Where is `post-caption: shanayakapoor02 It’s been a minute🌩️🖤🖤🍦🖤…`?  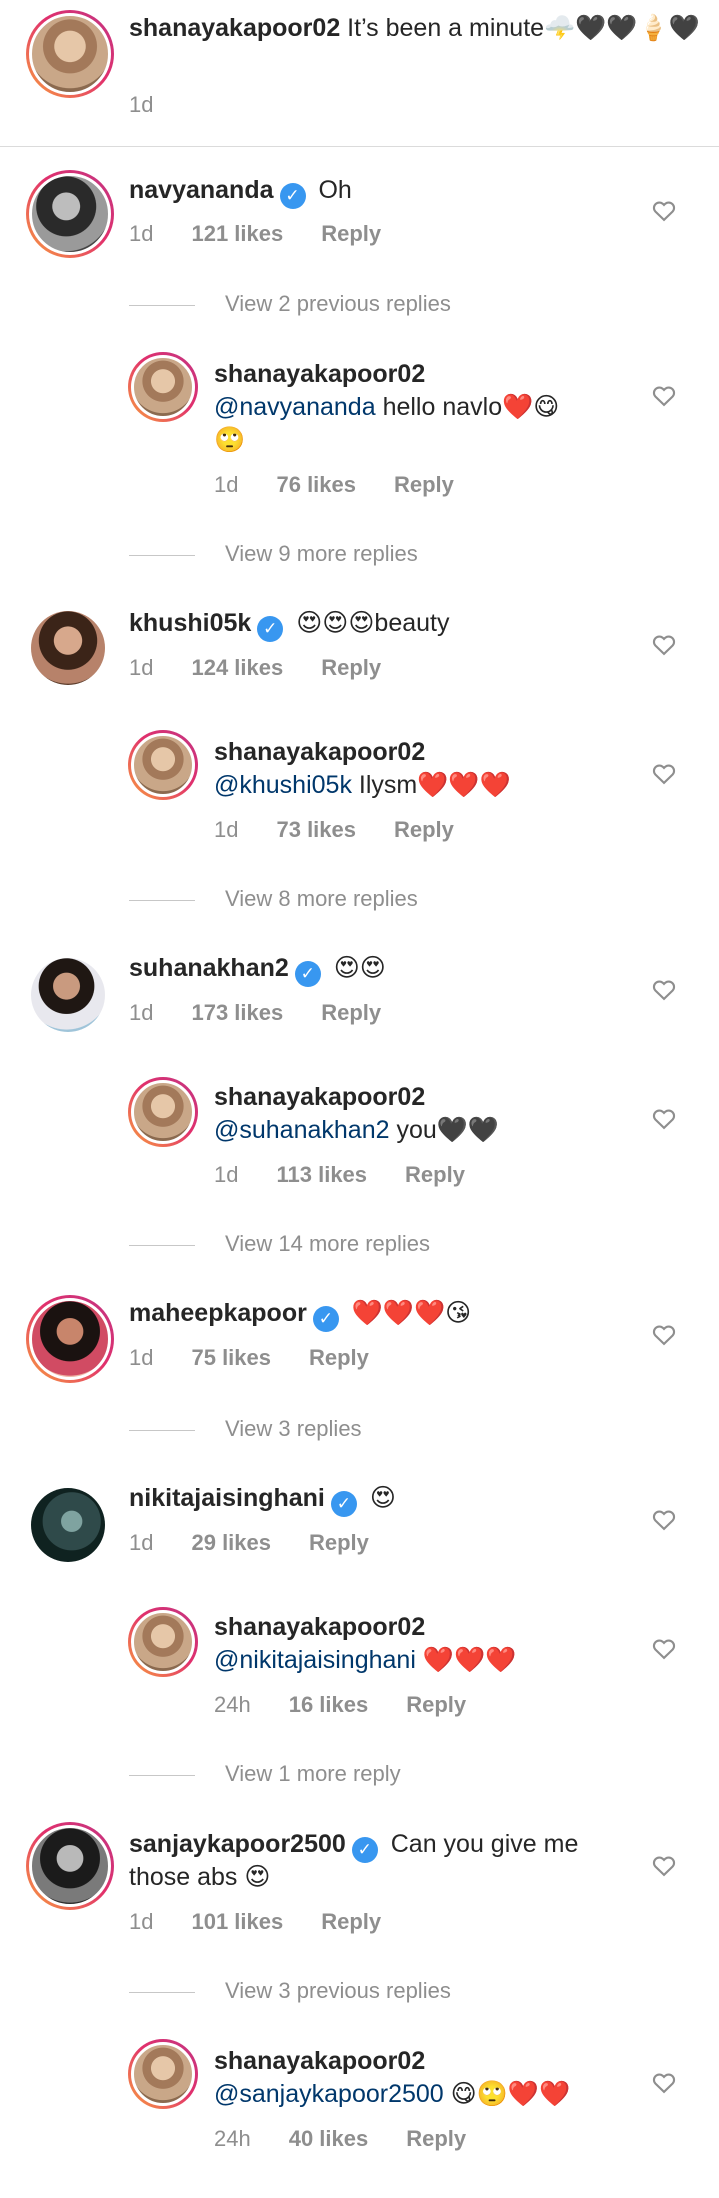
post-caption: shanayakapoor02 It’s been a minute🌩️🖤🖤🍦🖤… is located at coordinates (359, 73).